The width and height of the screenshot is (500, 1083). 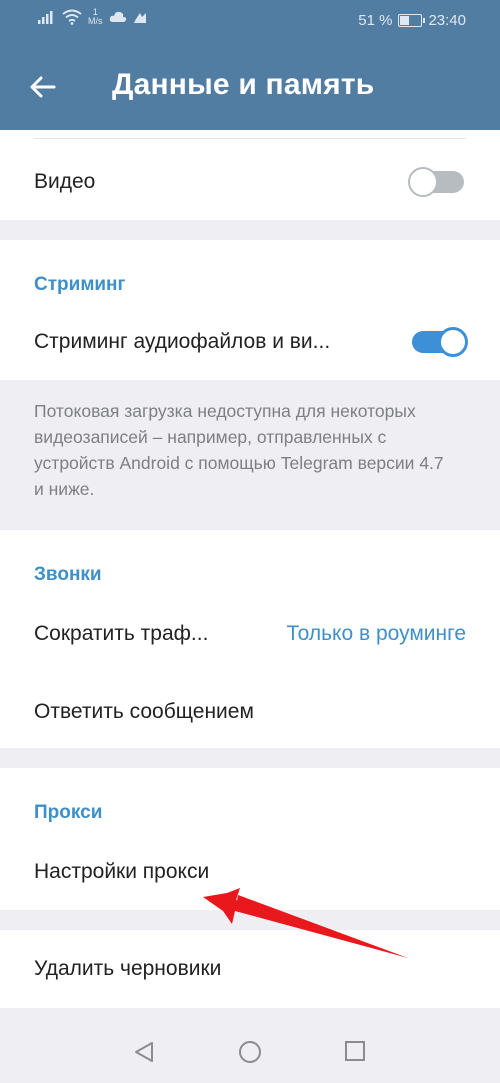 I want to click on proxy-section-title: Прокси, so click(x=68, y=812).